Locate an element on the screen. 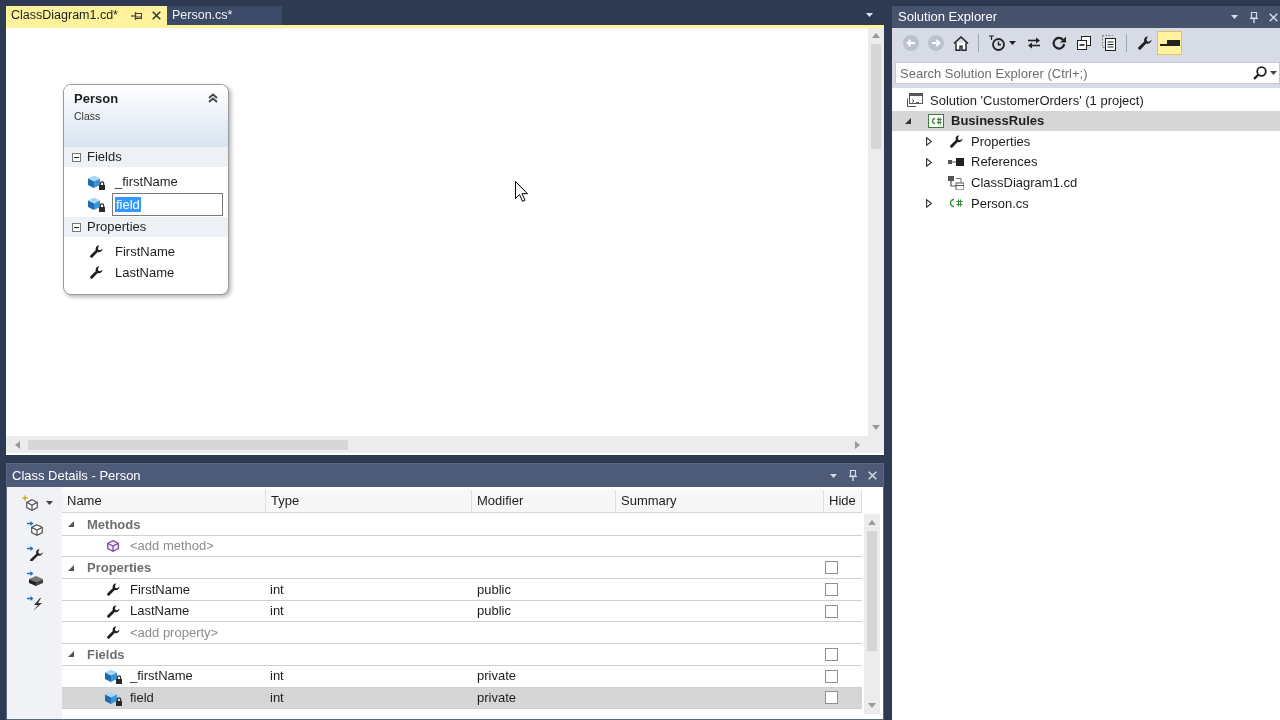 The height and width of the screenshot is (720, 1280). section-header: Properties is located at coordinates (146, 227).